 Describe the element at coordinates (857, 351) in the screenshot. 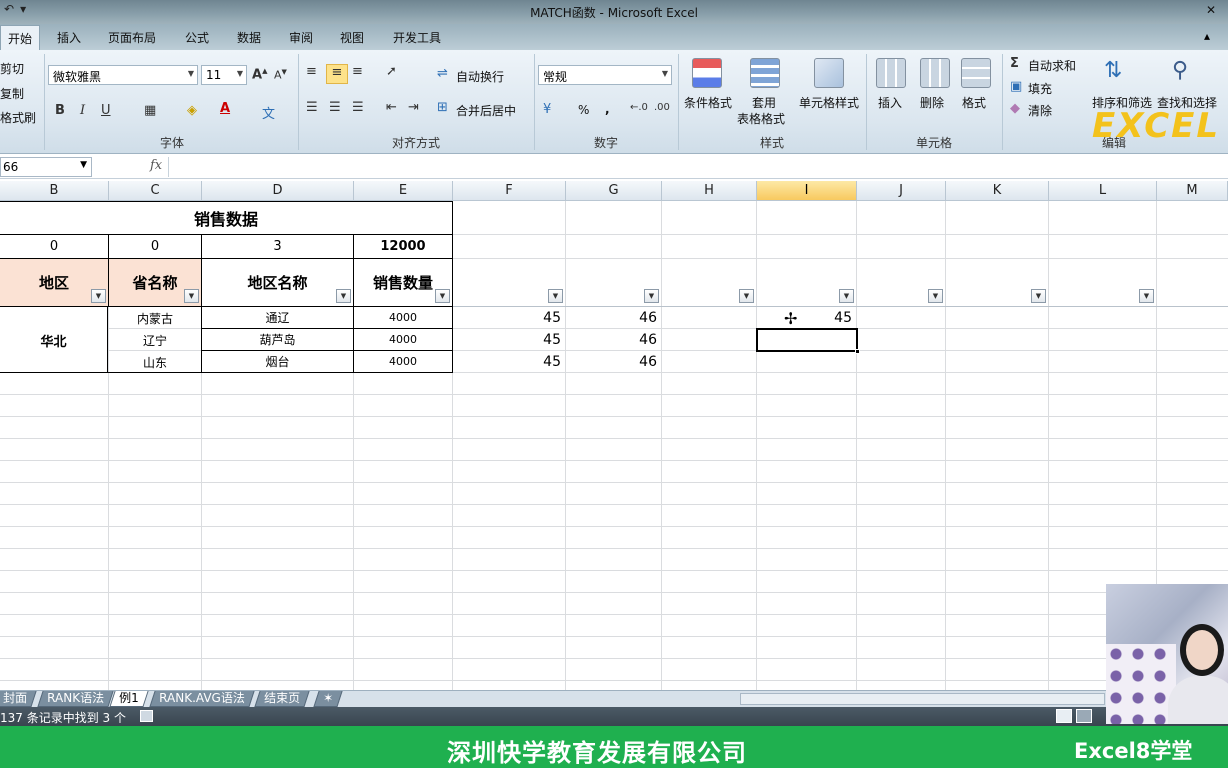

I see `fill-handle` at that location.